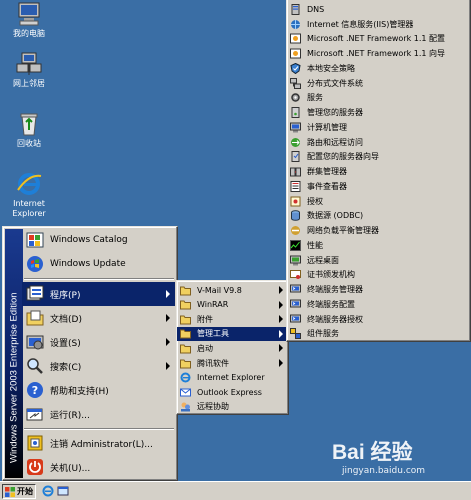 Image resolution: width=471 pixels, height=500 pixels. I want to click on internet-explorer-icon, so click(29, 184).